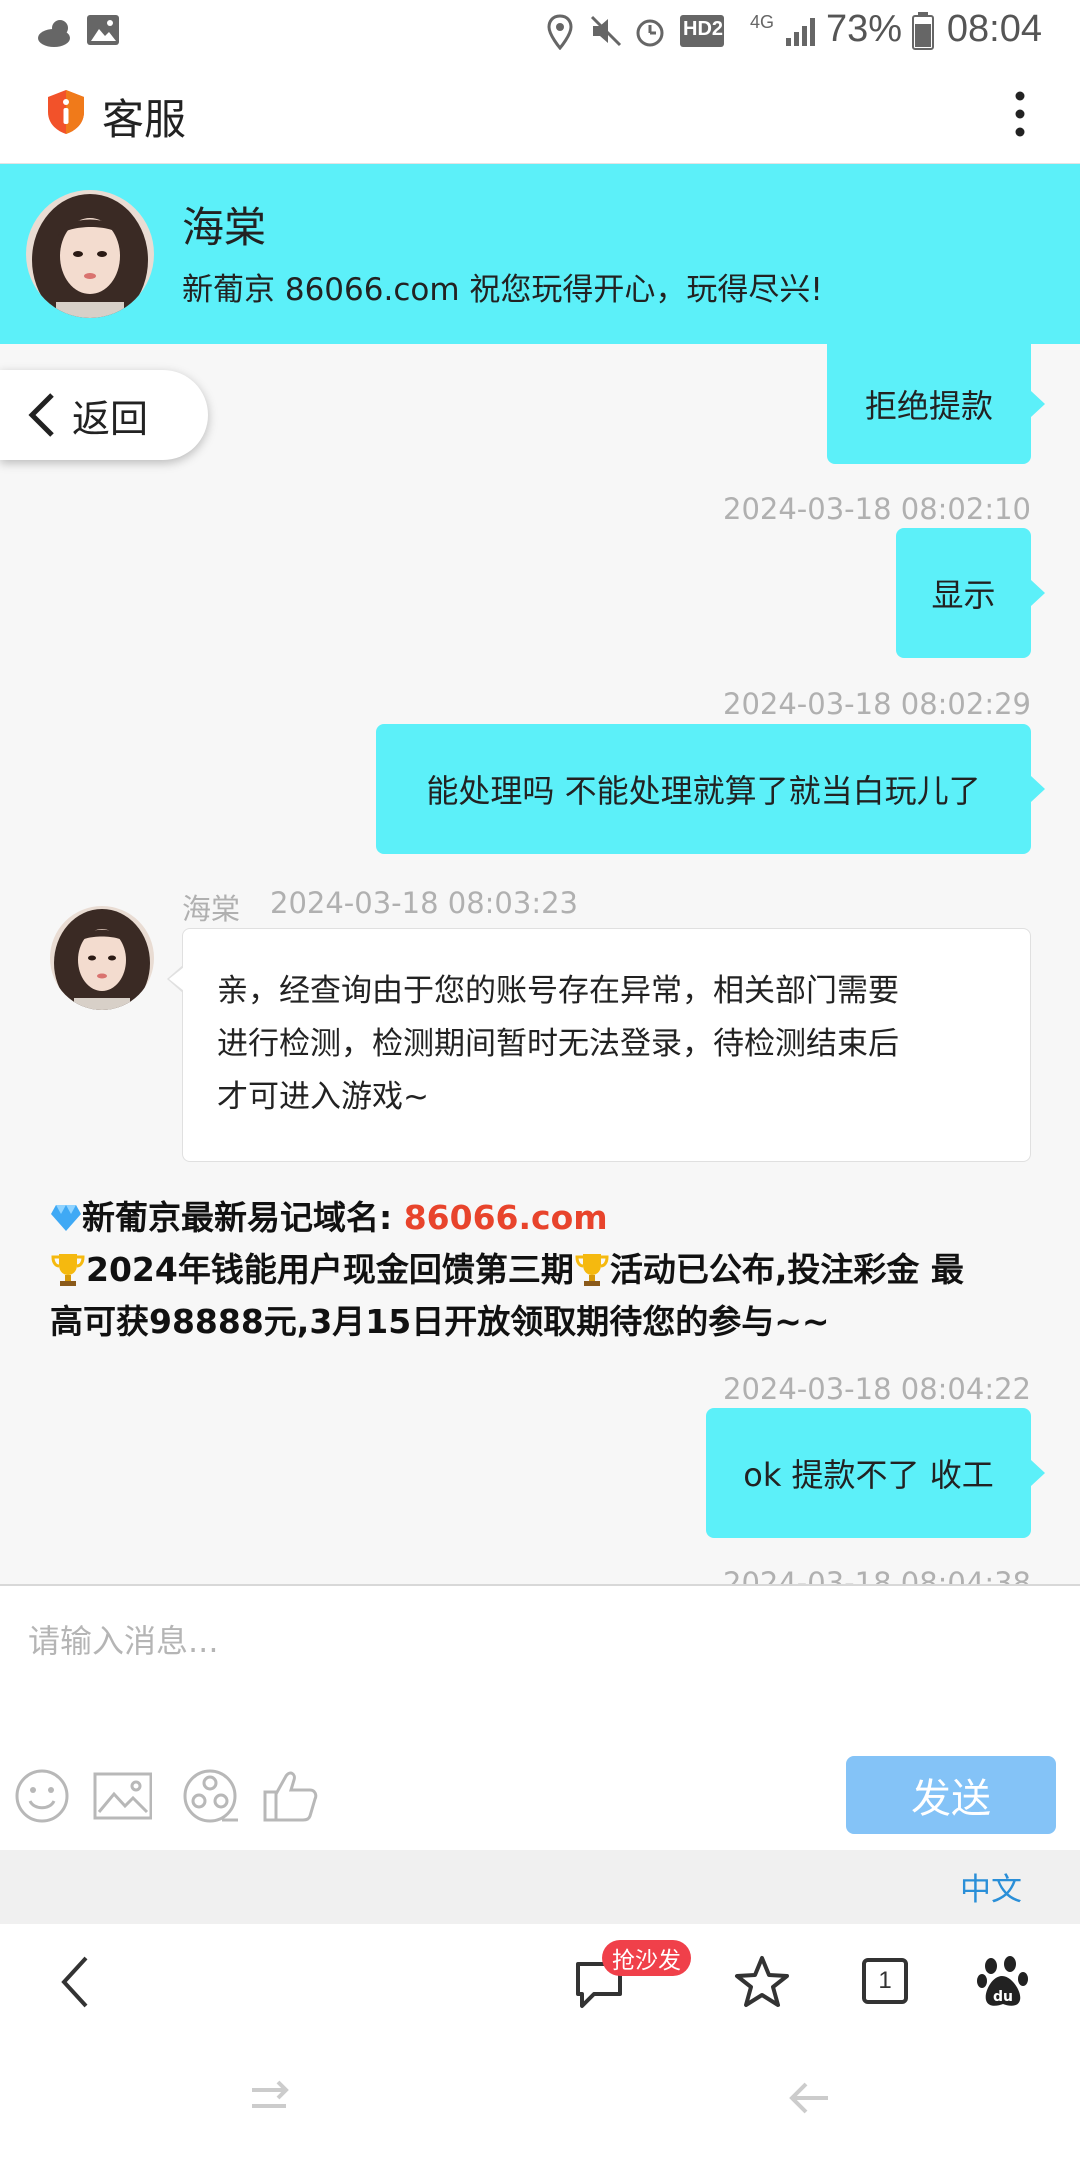 The image size is (1080, 2160). Describe the element at coordinates (558, 1044) in the screenshot. I see `message-line: 进行检测，检测期间暂时无法登录，待检测结束后` at that location.